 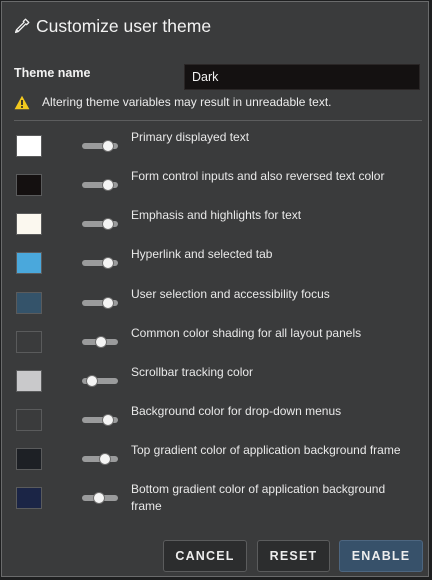 What do you see at coordinates (219, 421) in the screenshot?
I see `theme-variable-row: Background color for drop-down menus` at bounding box center [219, 421].